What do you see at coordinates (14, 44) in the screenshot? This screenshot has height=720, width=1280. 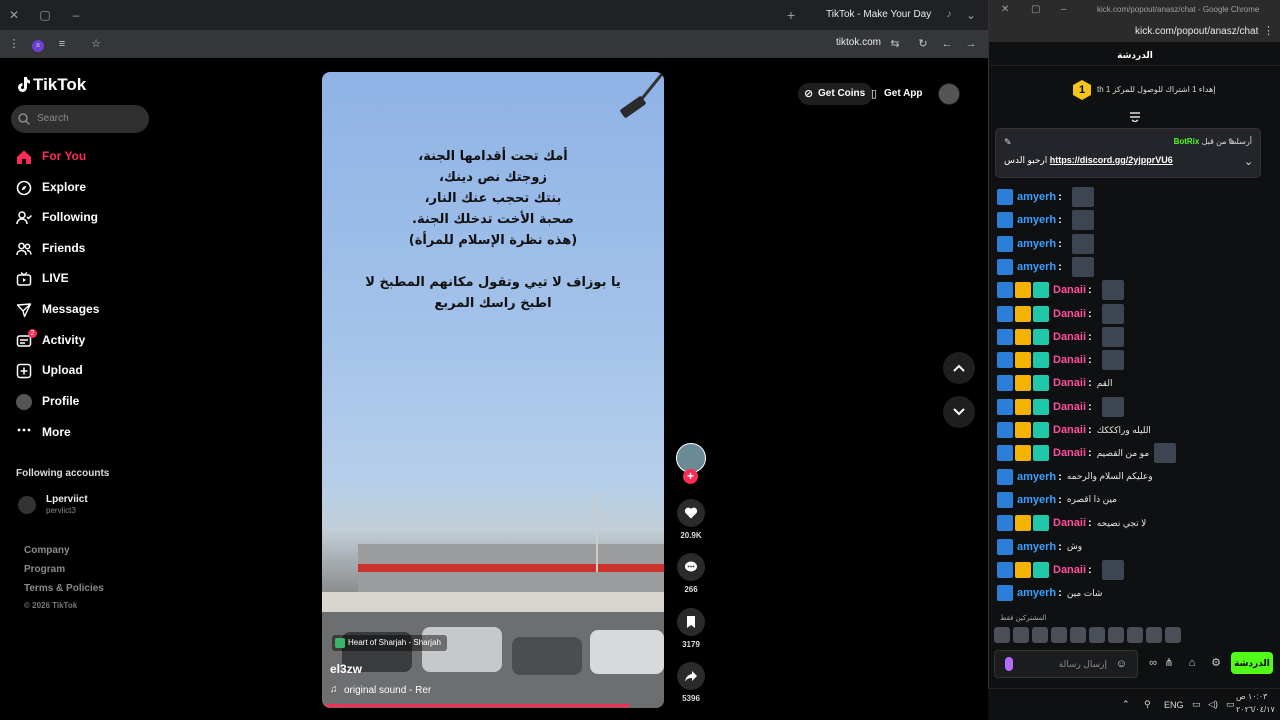 I see `menu-dots-icon: ⋮` at bounding box center [14, 44].